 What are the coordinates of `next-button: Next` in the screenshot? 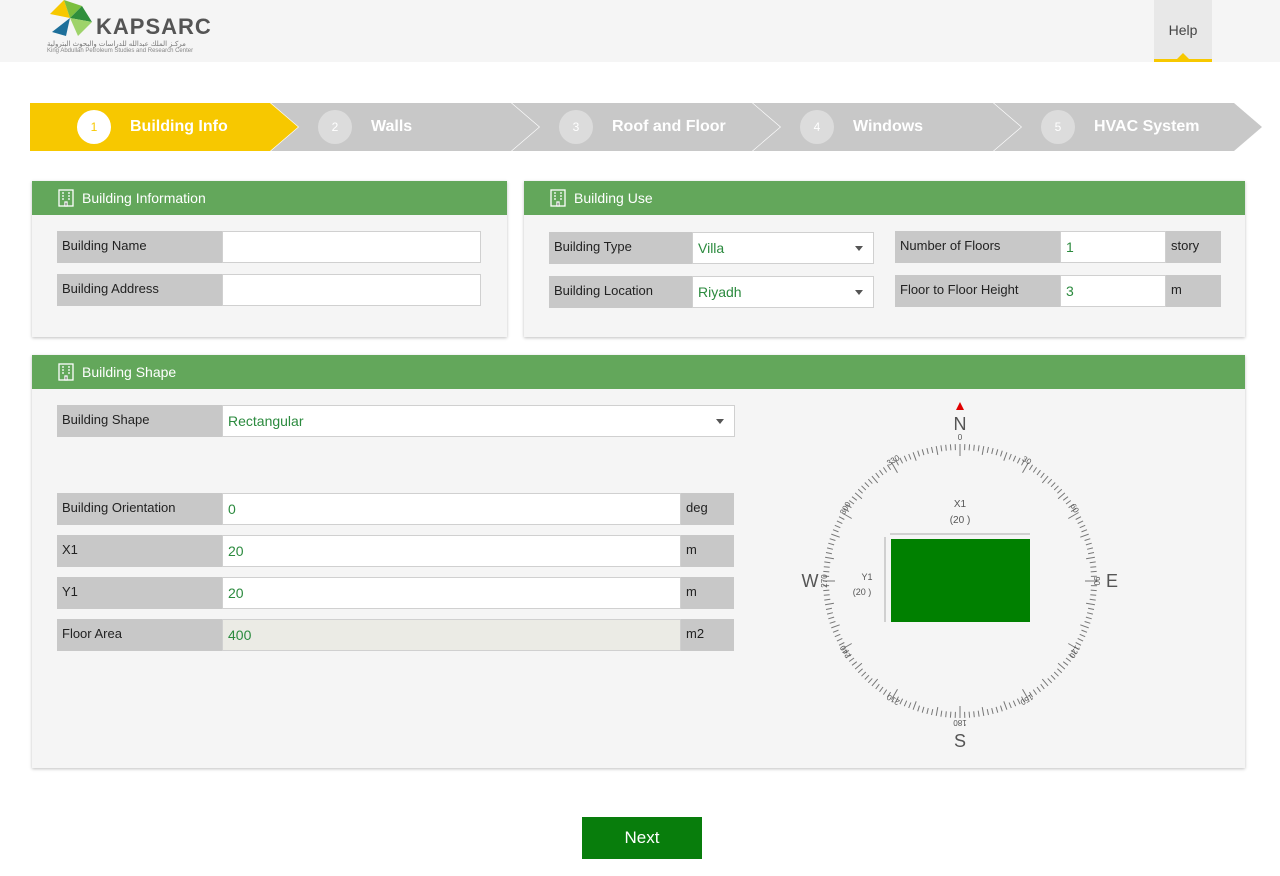 It's located at (642, 838).